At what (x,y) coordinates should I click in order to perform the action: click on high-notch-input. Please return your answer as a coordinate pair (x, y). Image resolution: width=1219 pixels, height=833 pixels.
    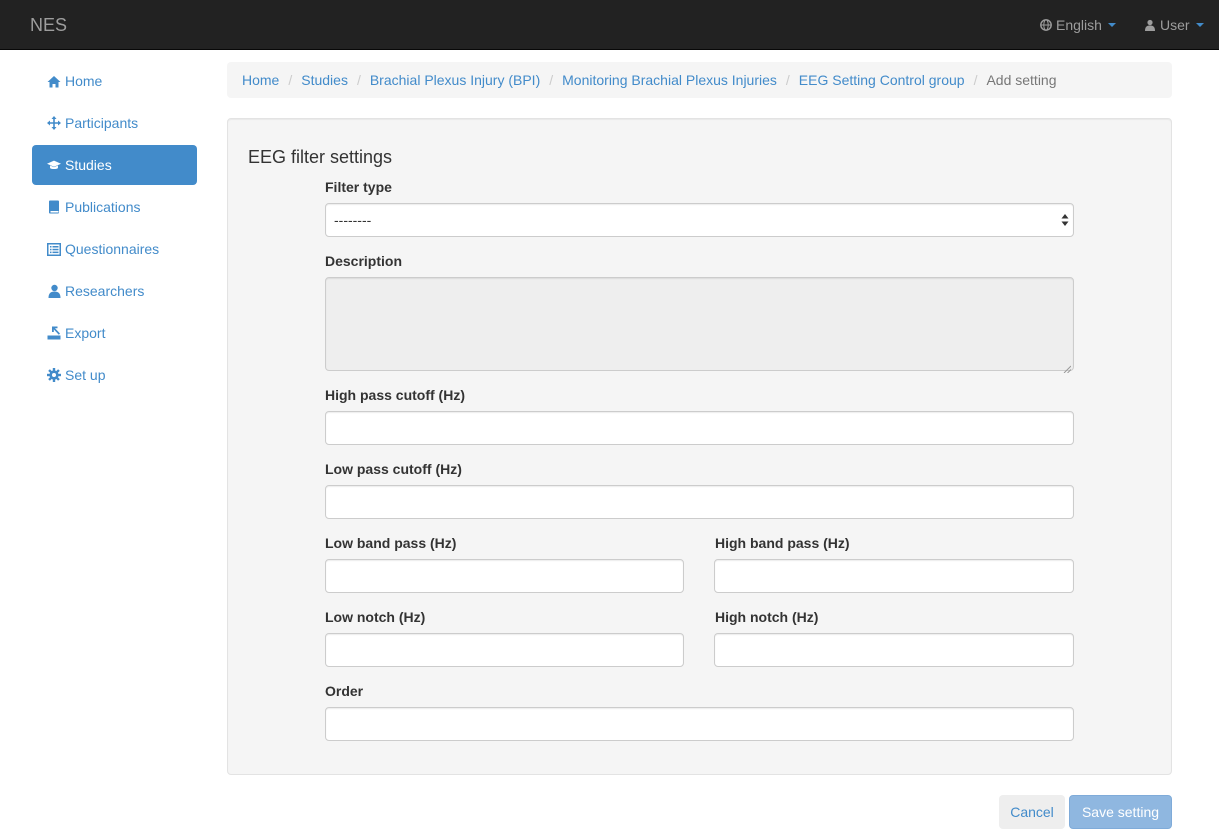
    Looking at the image, I should click on (894, 650).